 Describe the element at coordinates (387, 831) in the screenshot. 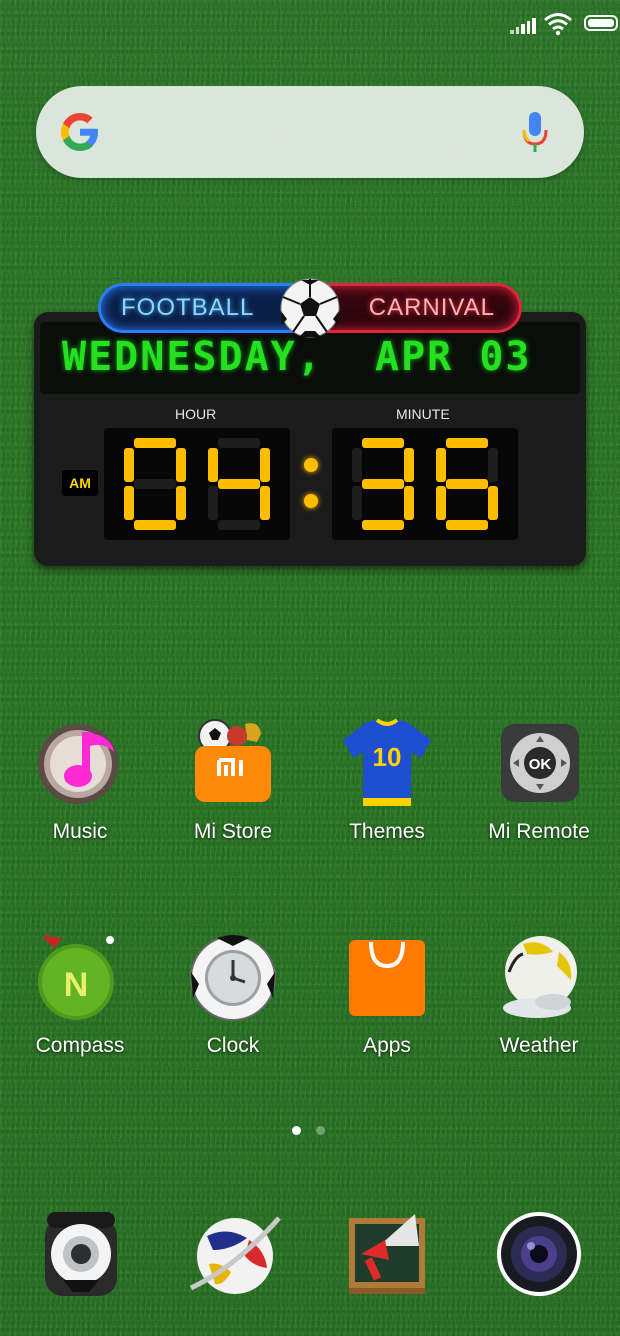

I see `app-label: Themes` at that location.